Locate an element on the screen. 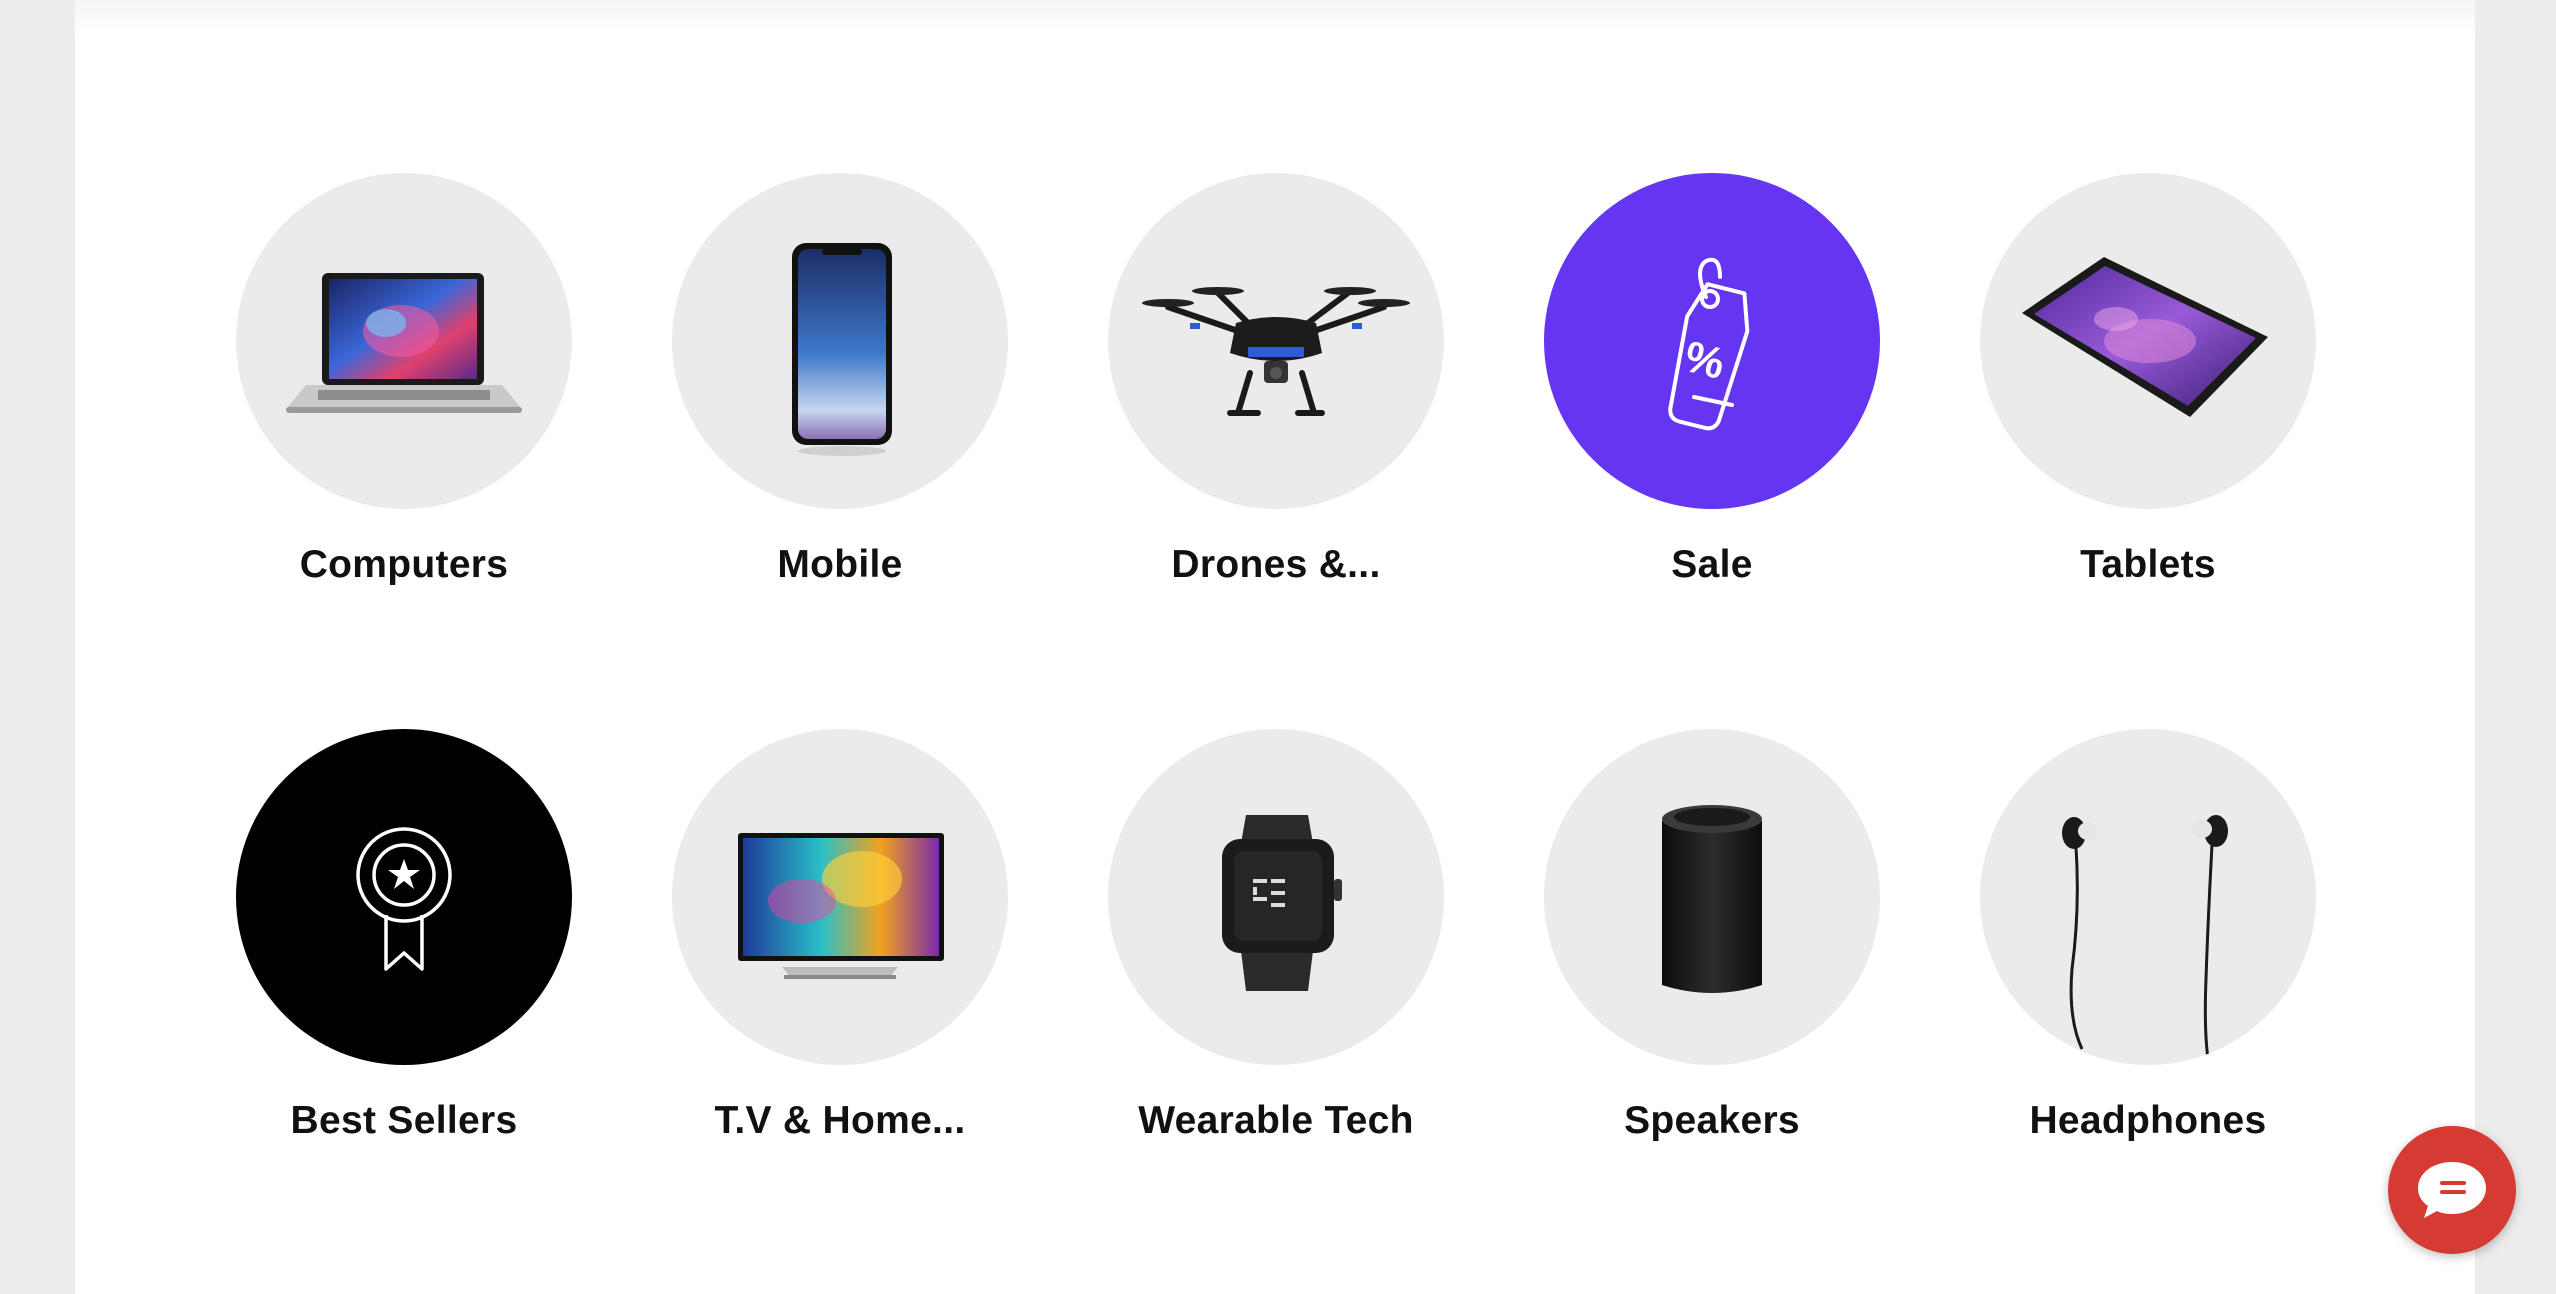  smartphone-icon is located at coordinates (842, 349).